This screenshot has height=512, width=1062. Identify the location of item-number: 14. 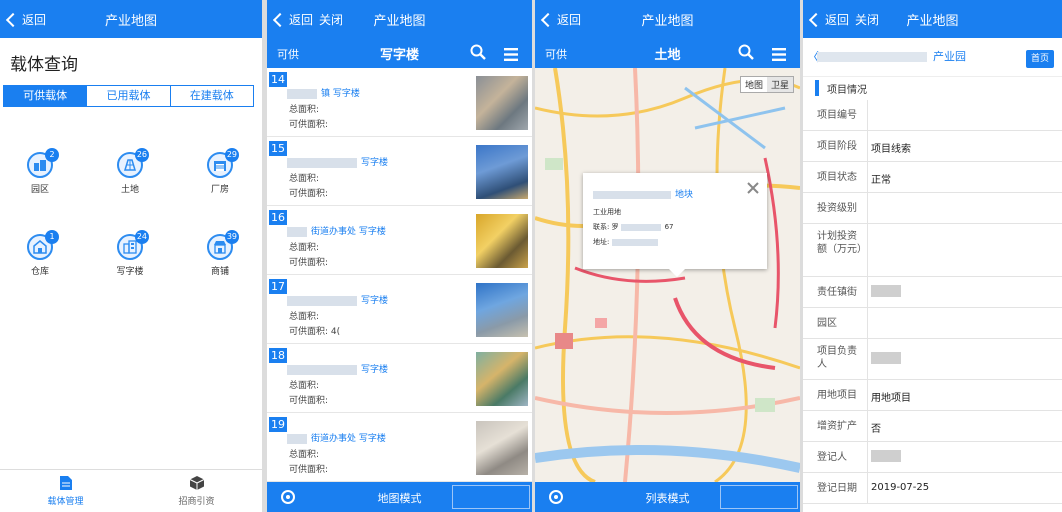
(278, 79).